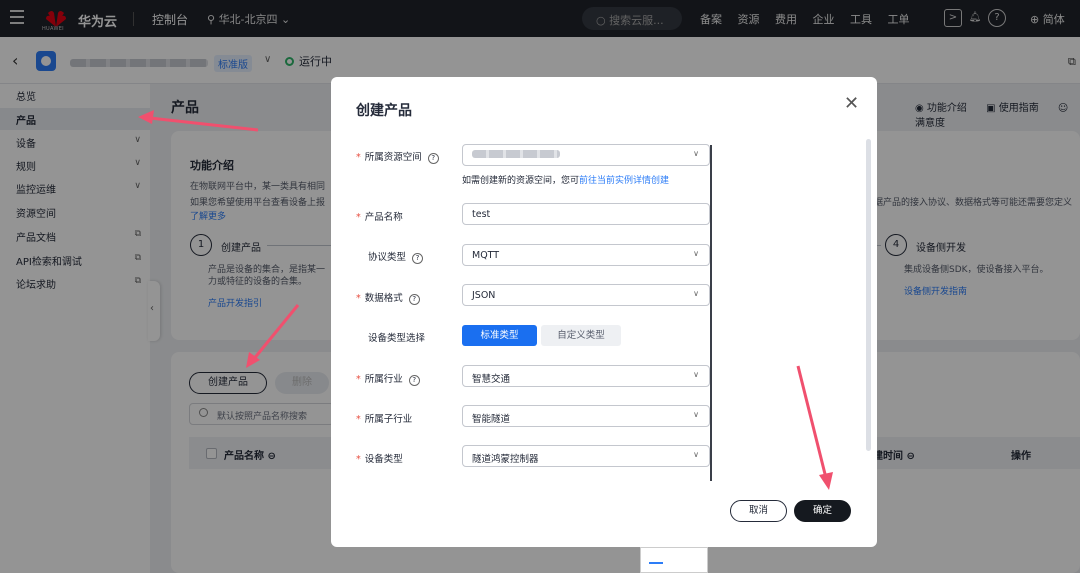 The image size is (1080, 573). What do you see at coordinates (586, 255) in the screenshot?
I see `protocol-select: MQTT ∨` at bounding box center [586, 255].